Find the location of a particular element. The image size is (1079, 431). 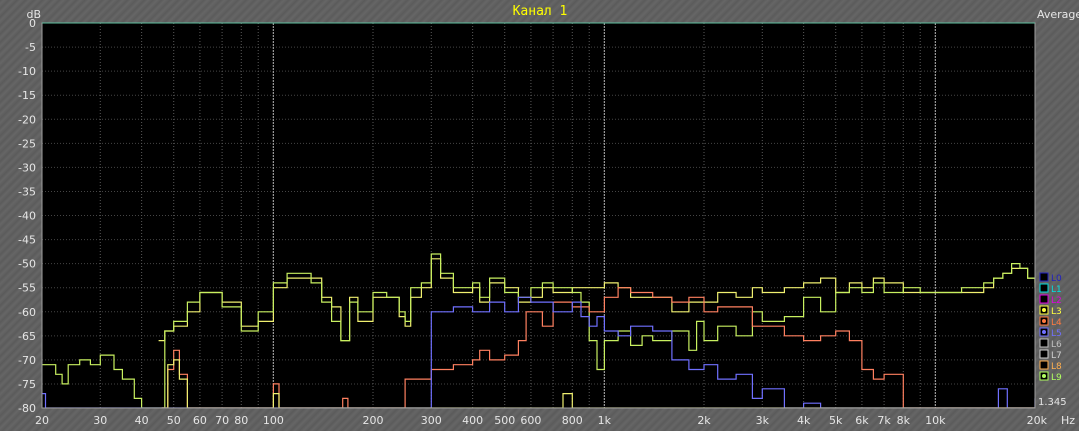

legend-label: L9 is located at coordinates (1056, 378).